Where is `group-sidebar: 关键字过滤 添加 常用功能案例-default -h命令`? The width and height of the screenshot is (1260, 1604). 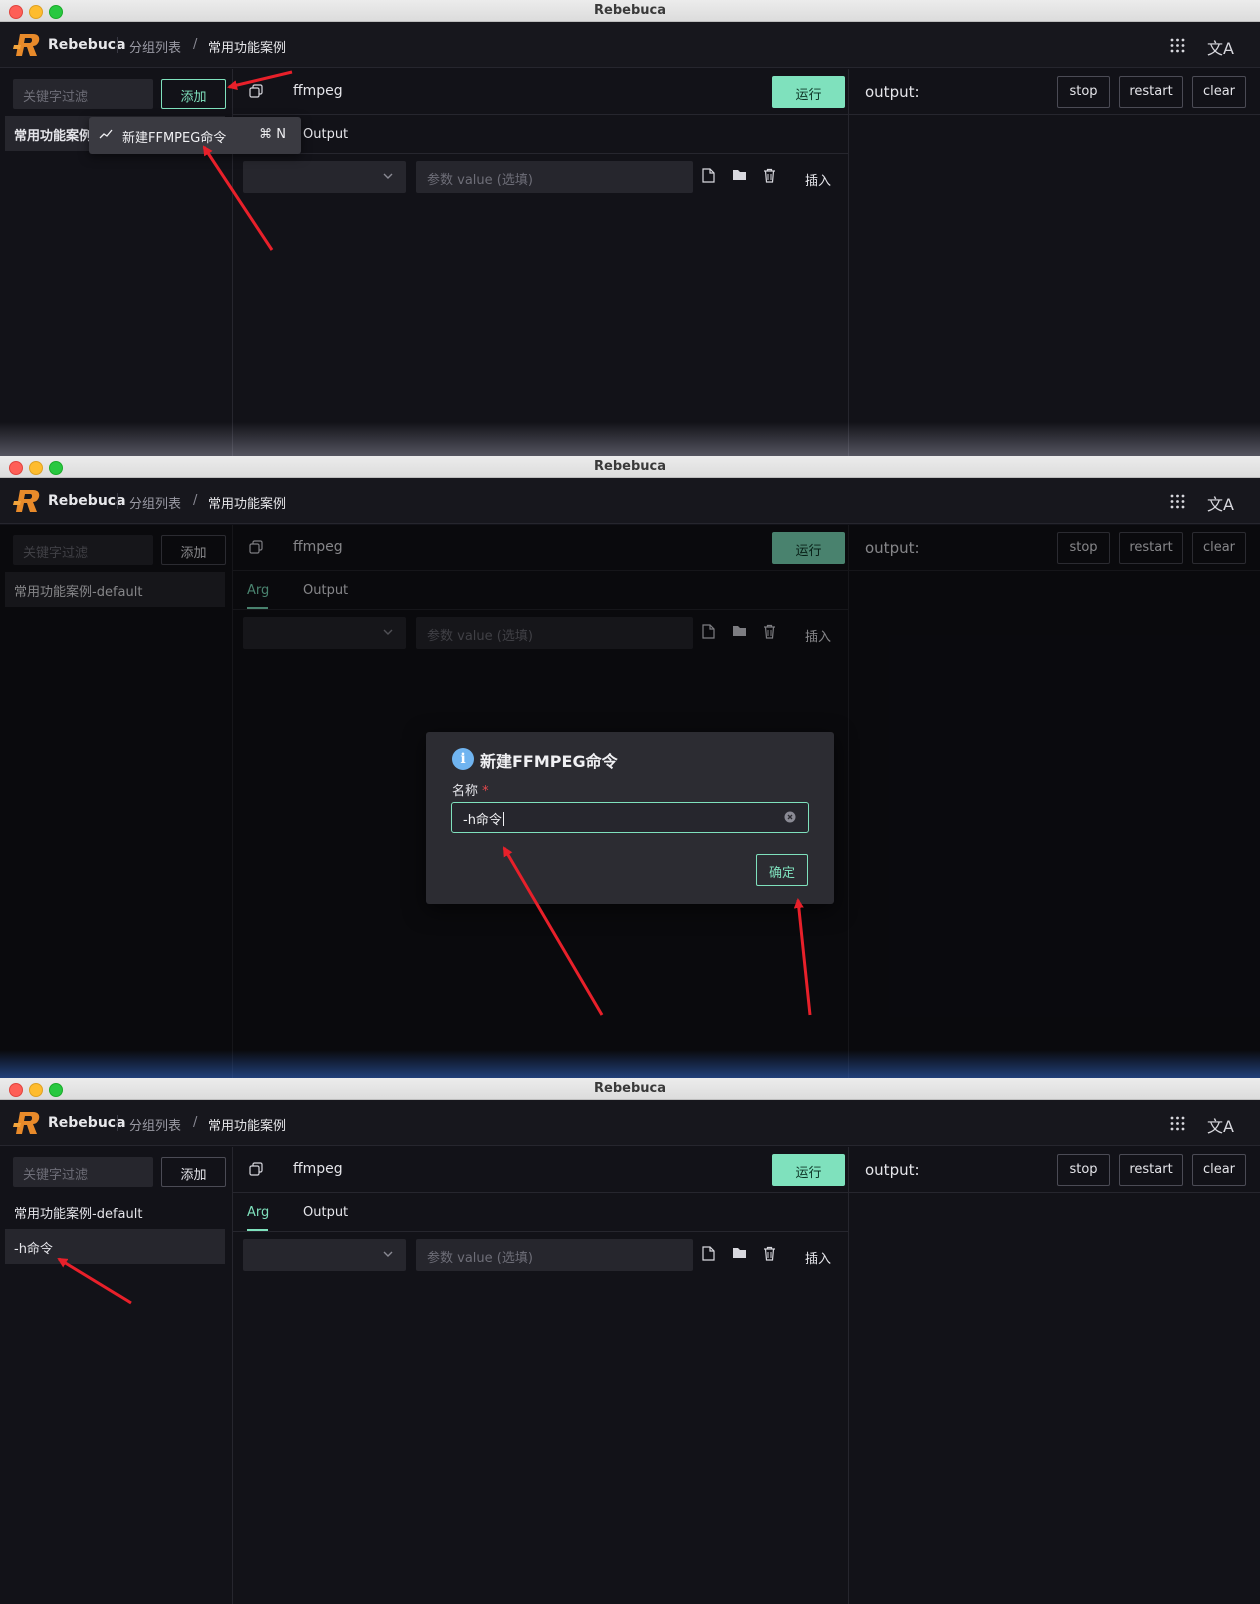 group-sidebar: 关键字过滤 添加 常用功能案例-default -h命令 is located at coordinates (116, 1375).